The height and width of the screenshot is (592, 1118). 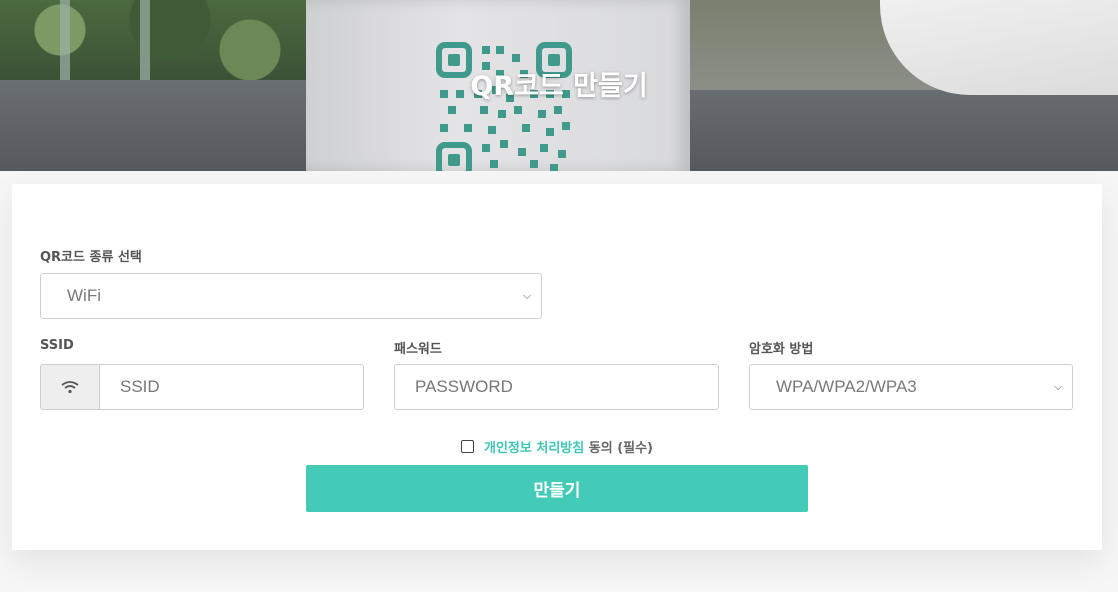 What do you see at coordinates (504, 106) in the screenshot?
I see `qr-code-image` at bounding box center [504, 106].